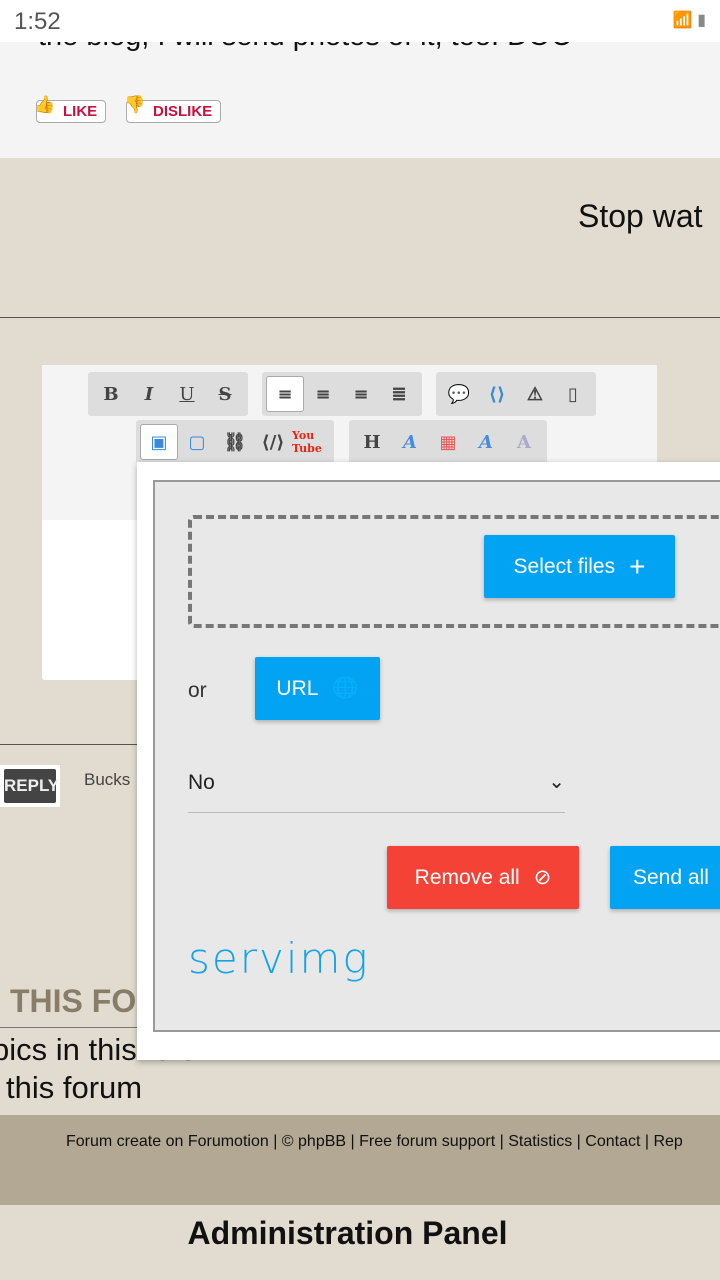 The width and height of the screenshot is (720, 1280). Describe the element at coordinates (197, 690) in the screenshot. I see `or-label: or` at that location.